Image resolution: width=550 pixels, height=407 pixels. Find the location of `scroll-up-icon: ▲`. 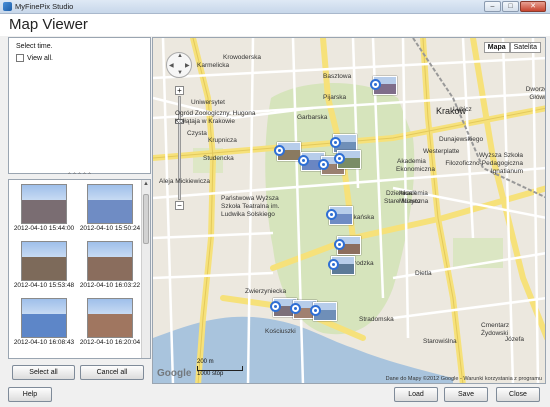

scroll-up-icon: ▲ is located at coordinates (146, 184).